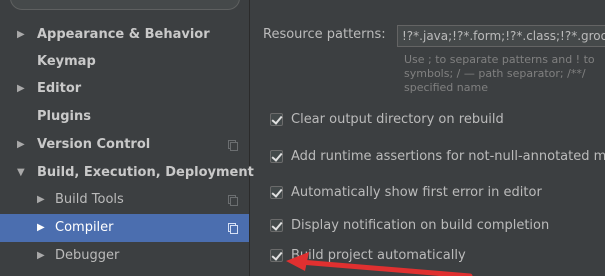  What do you see at coordinates (124, 228) in the screenshot?
I see `sidebar-item-compiler: ▶ Compiler` at bounding box center [124, 228].